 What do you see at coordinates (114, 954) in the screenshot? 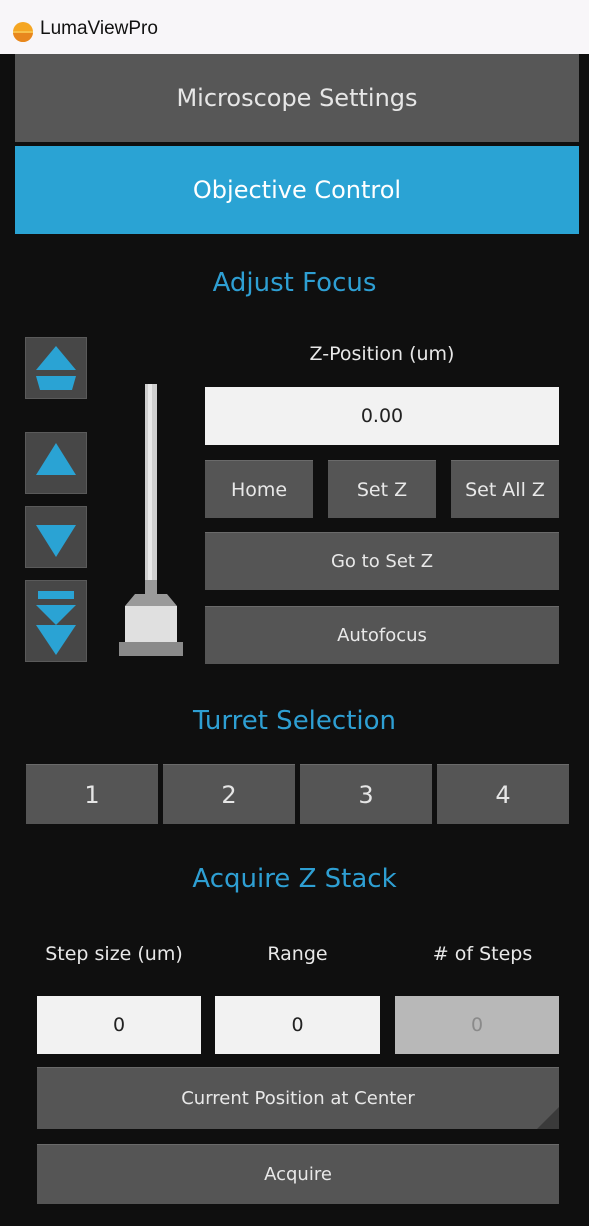
I see `step-size-label: Step size (um)` at bounding box center [114, 954].